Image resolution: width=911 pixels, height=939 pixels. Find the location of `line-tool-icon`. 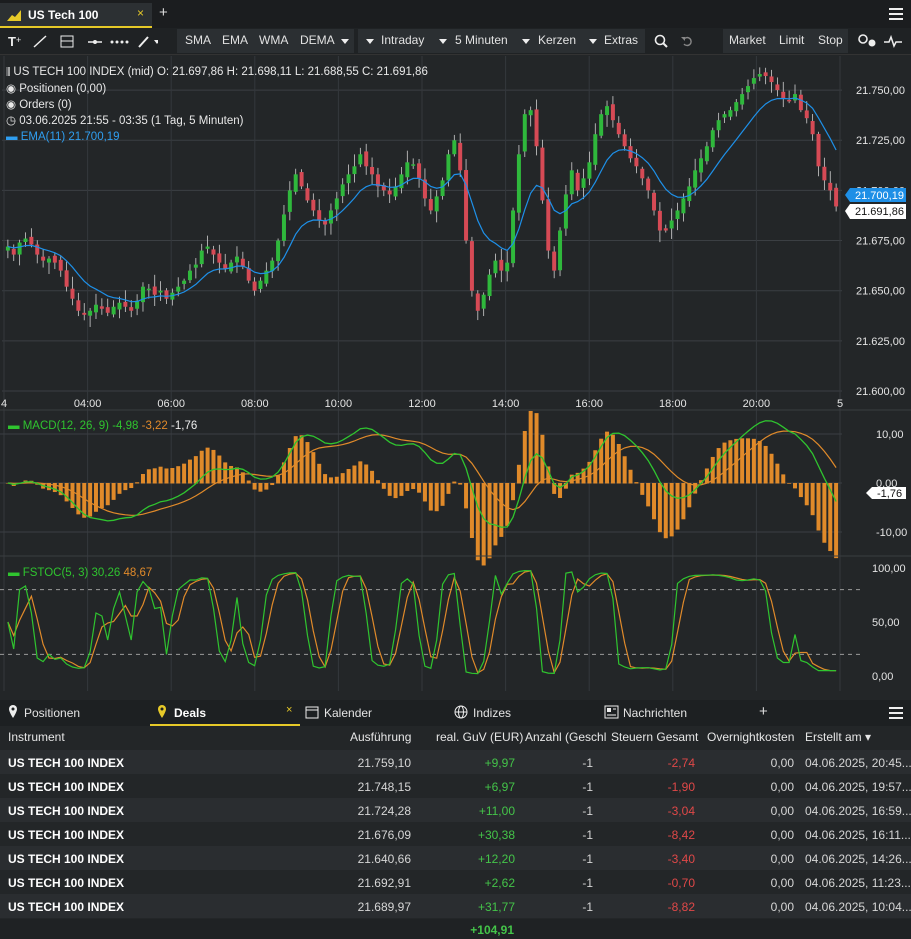

line-tool-icon is located at coordinates (40, 41).